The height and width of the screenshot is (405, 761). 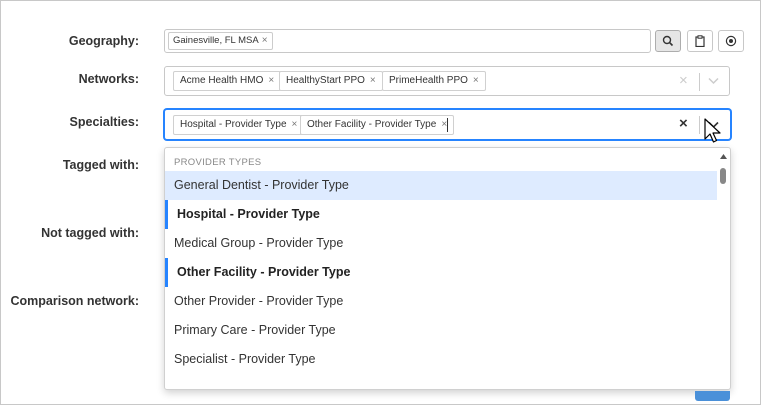 I want to click on chip-label: Gainesville, FL MSA, so click(x=216, y=40).